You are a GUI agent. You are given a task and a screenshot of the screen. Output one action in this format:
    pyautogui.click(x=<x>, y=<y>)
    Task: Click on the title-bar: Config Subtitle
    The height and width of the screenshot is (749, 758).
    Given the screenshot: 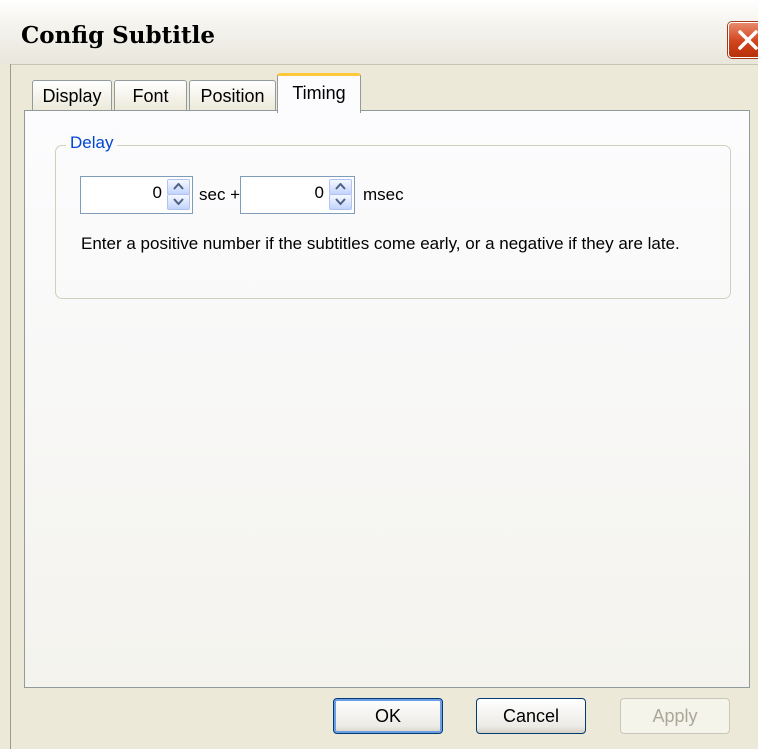 What is the action you would take?
    pyautogui.click(x=379, y=32)
    